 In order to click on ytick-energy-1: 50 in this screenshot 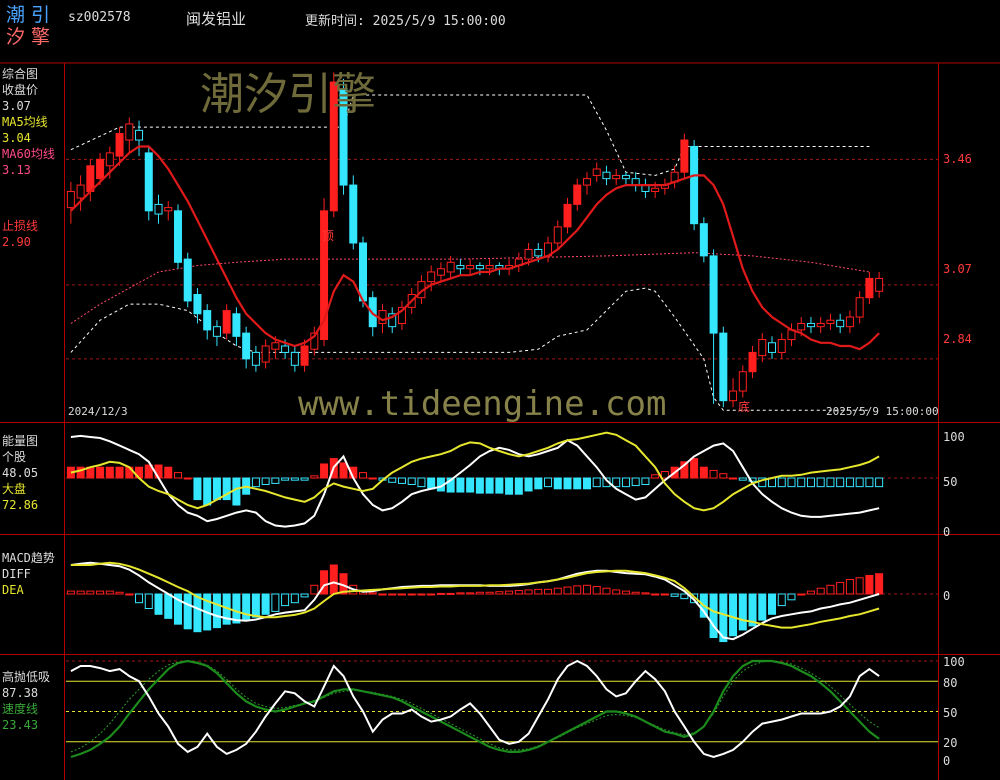, I will do `click(950, 482)`.